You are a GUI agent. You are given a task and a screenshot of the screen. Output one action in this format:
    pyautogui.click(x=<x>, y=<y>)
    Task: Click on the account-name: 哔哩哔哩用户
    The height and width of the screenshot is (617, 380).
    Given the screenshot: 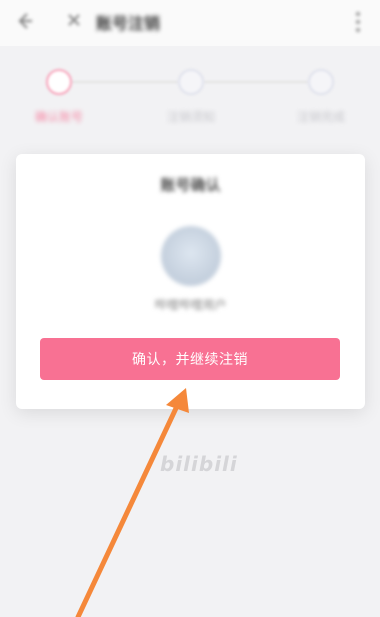 What is the action you would take?
    pyautogui.click(x=190, y=305)
    